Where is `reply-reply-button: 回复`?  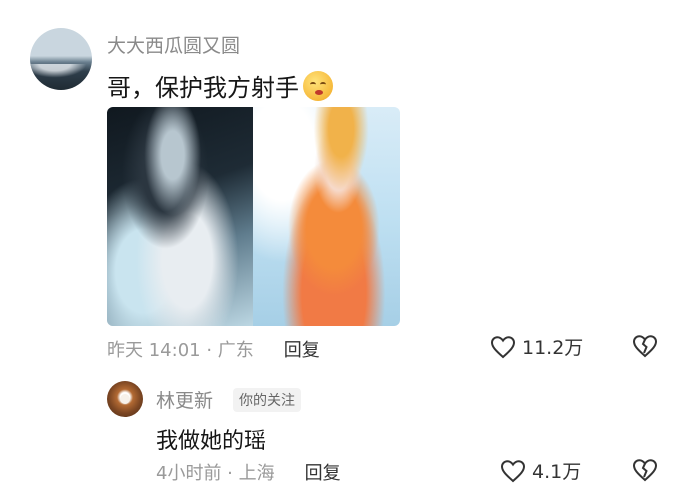
reply-reply-button: 回复 is located at coordinates (323, 472).